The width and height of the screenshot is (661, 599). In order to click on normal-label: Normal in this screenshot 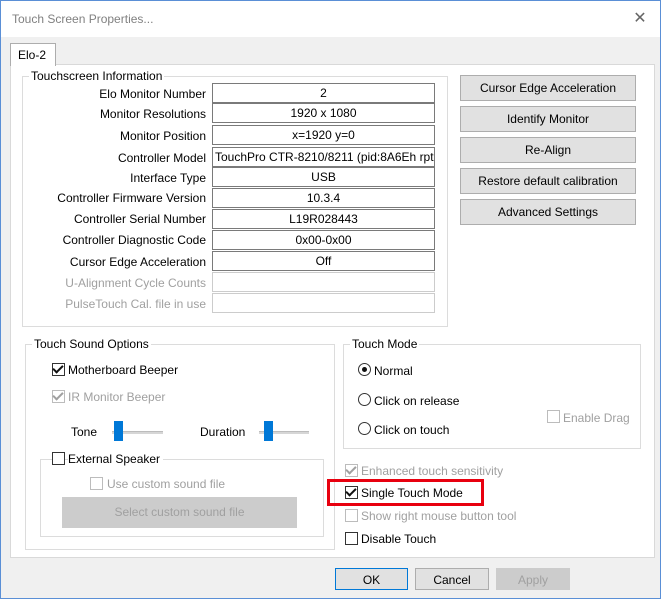, I will do `click(393, 371)`.